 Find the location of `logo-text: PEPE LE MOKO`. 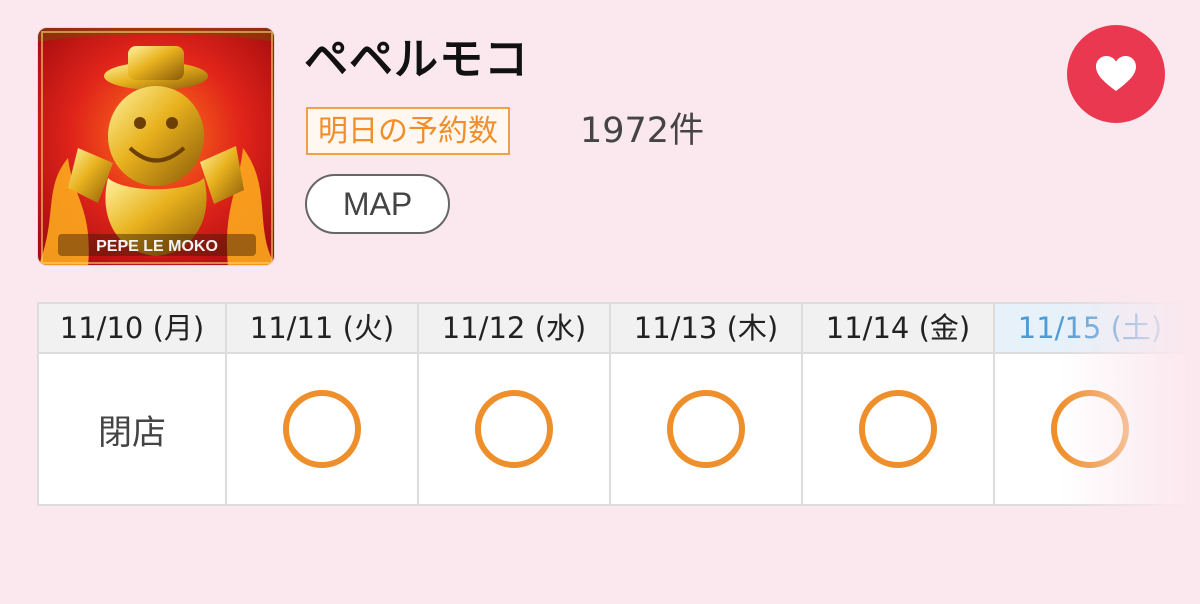

logo-text: PEPE LE MOKO is located at coordinates (157, 246).